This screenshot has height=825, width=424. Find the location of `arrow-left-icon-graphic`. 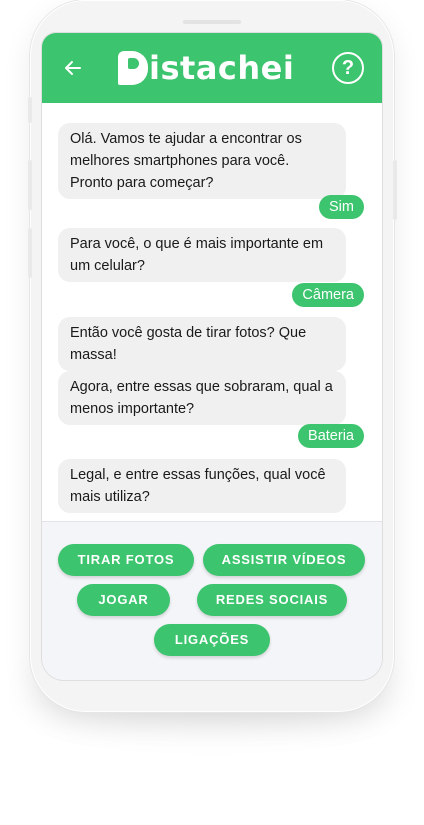

arrow-left-icon-graphic is located at coordinates (73, 68).